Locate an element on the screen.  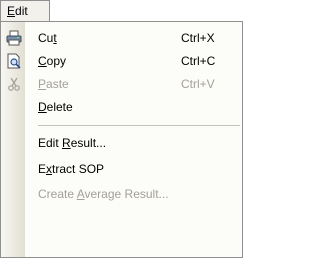
edit-menu-accelerator: E is located at coordinates (11, 11).